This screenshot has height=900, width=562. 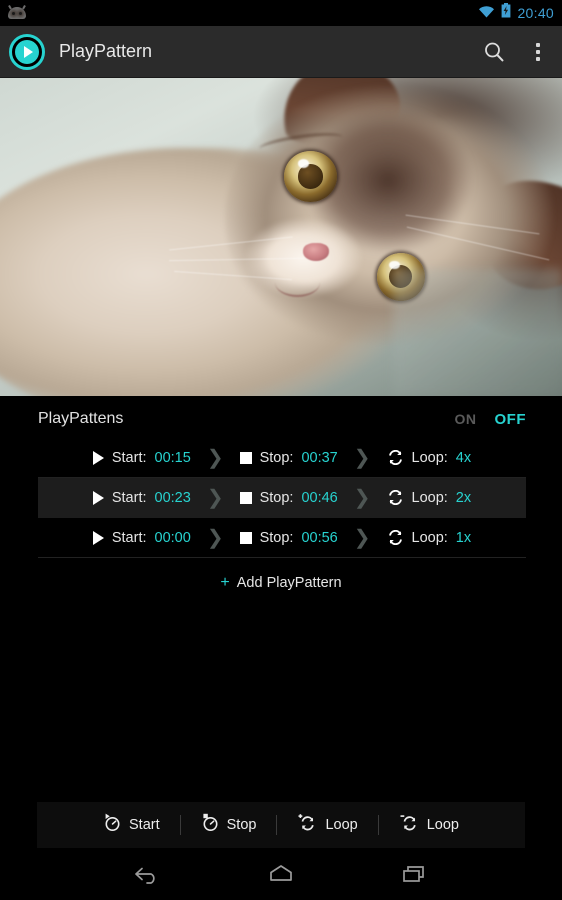 I want to click on add-playpattern-button: + Add PlayPattern, so click(x=281, y=575).